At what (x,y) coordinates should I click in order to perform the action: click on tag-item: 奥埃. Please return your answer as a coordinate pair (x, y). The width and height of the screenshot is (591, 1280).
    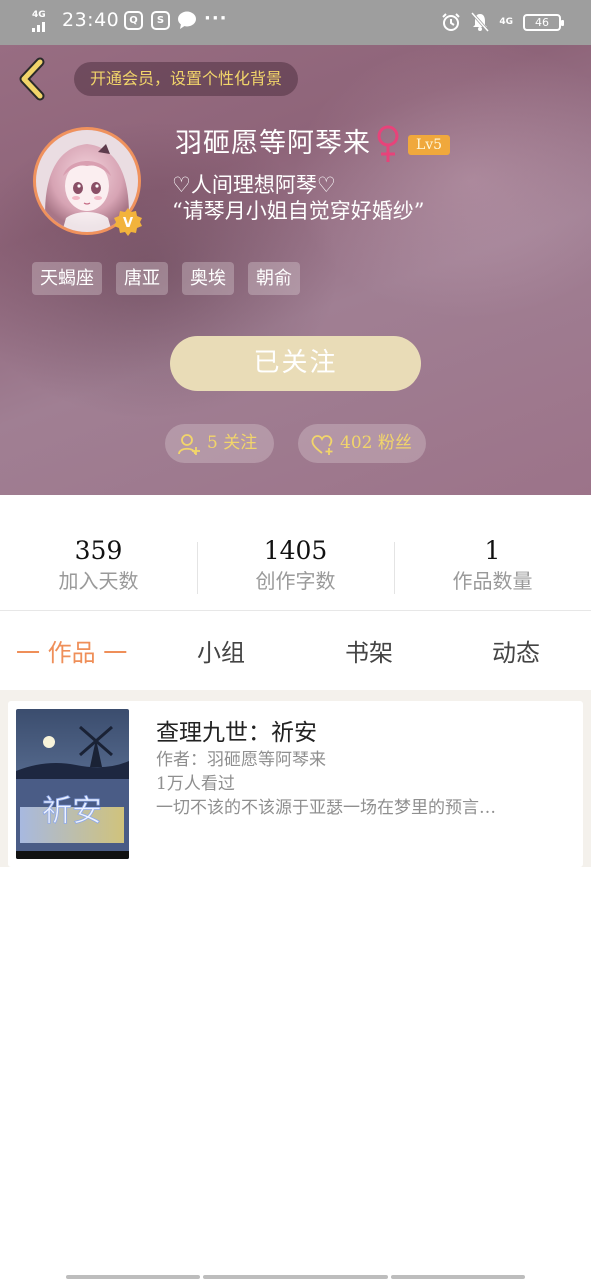
    Looking at the image, I should click on (208, 278).